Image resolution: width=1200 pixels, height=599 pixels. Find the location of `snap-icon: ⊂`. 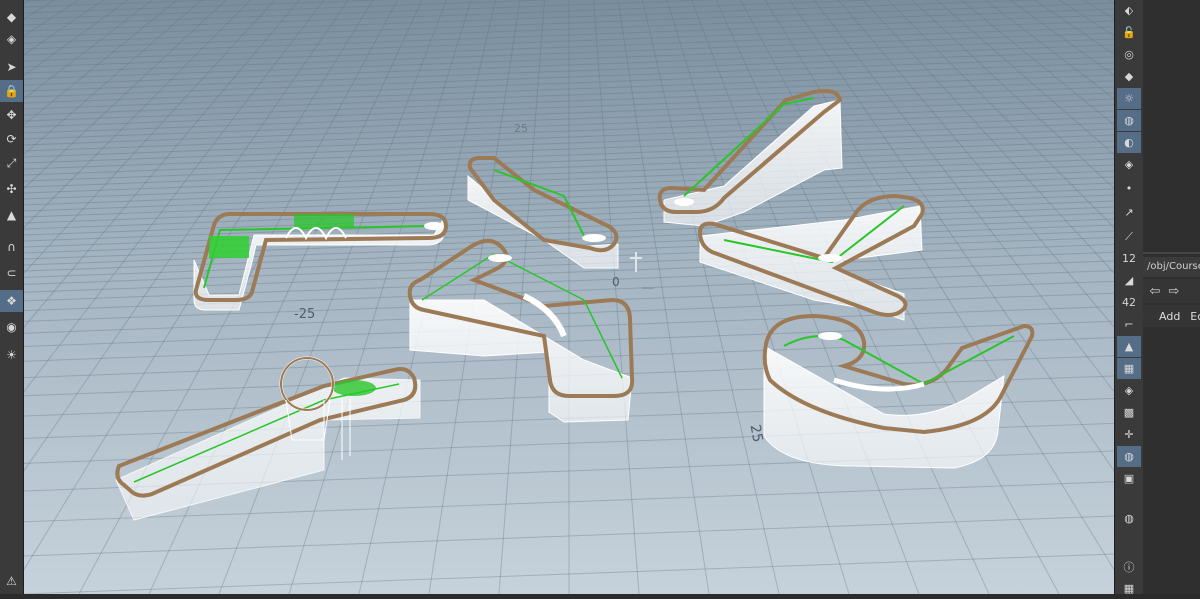

snap-icon: ⊂ is located at coordinates (11, 273).